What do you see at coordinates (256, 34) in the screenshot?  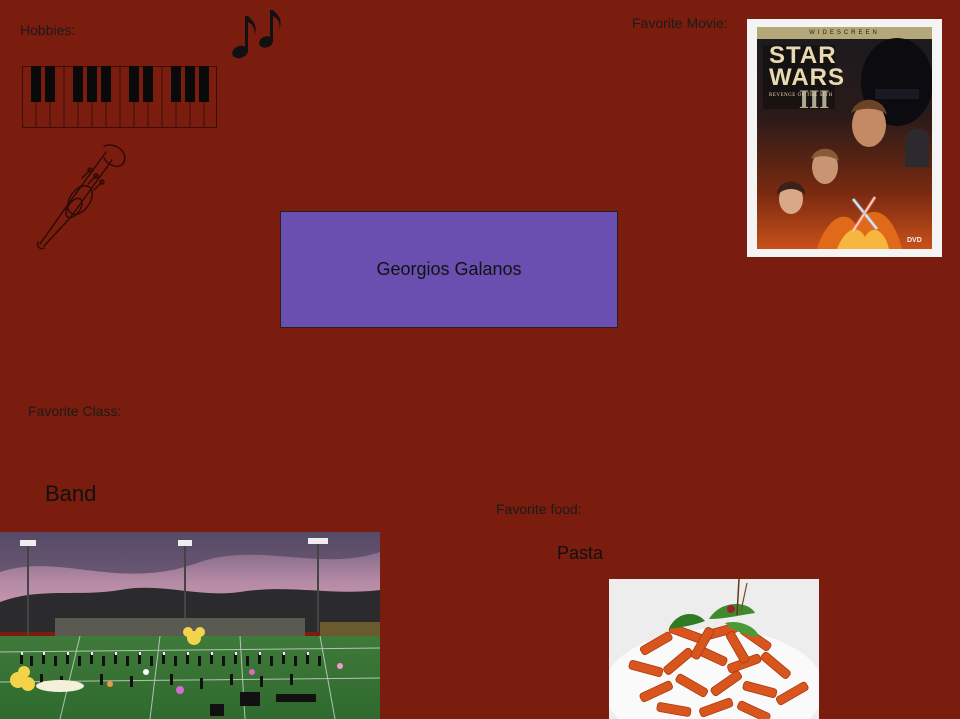 I see `music-notes-icon` at bounding box center [256, 34].